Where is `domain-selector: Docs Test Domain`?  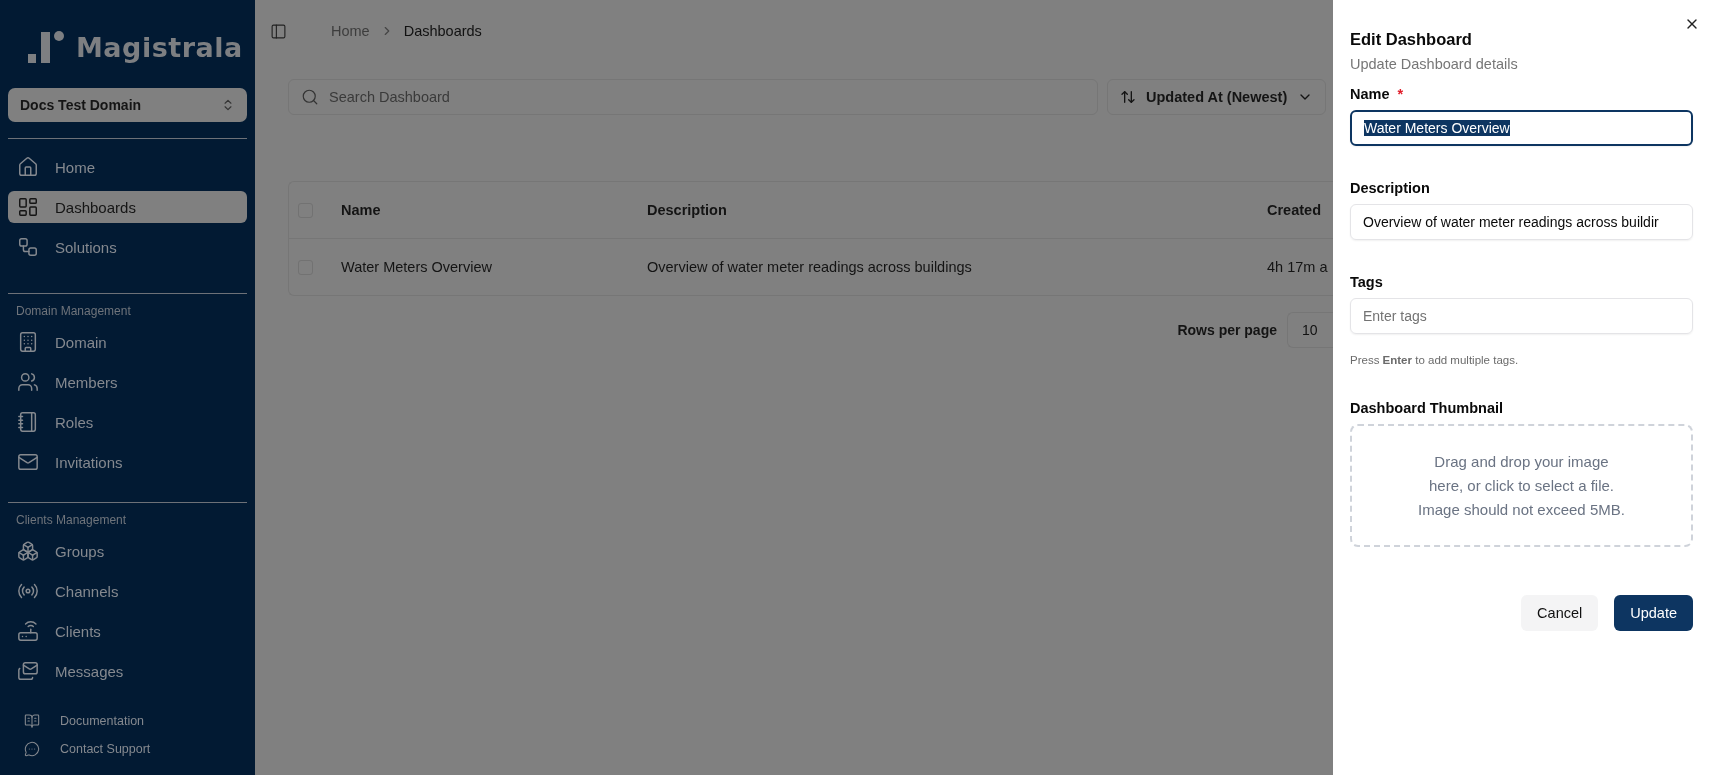 domain-selector: Docs Test Domain is located at coordinates (127, 105).